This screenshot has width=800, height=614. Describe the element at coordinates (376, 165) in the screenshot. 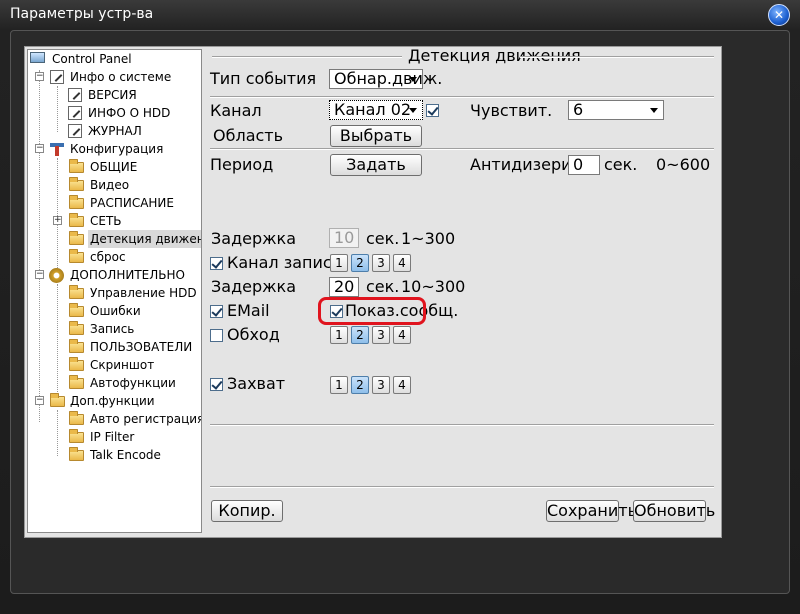

I see `set-period-button: Задать` at that location.